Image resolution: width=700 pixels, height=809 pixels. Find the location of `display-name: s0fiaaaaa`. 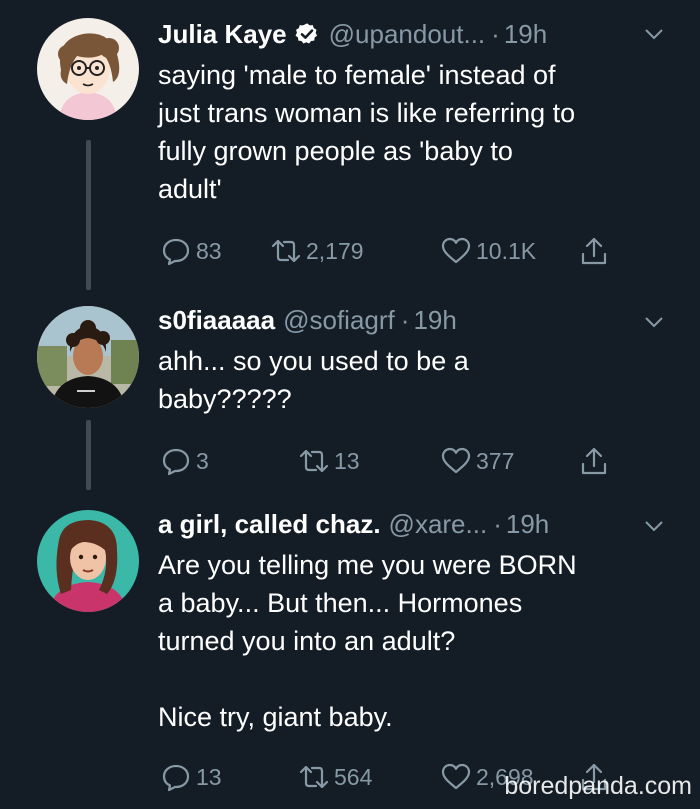

display-name: s0fiaaaaa is located at coordinates (216, 320).